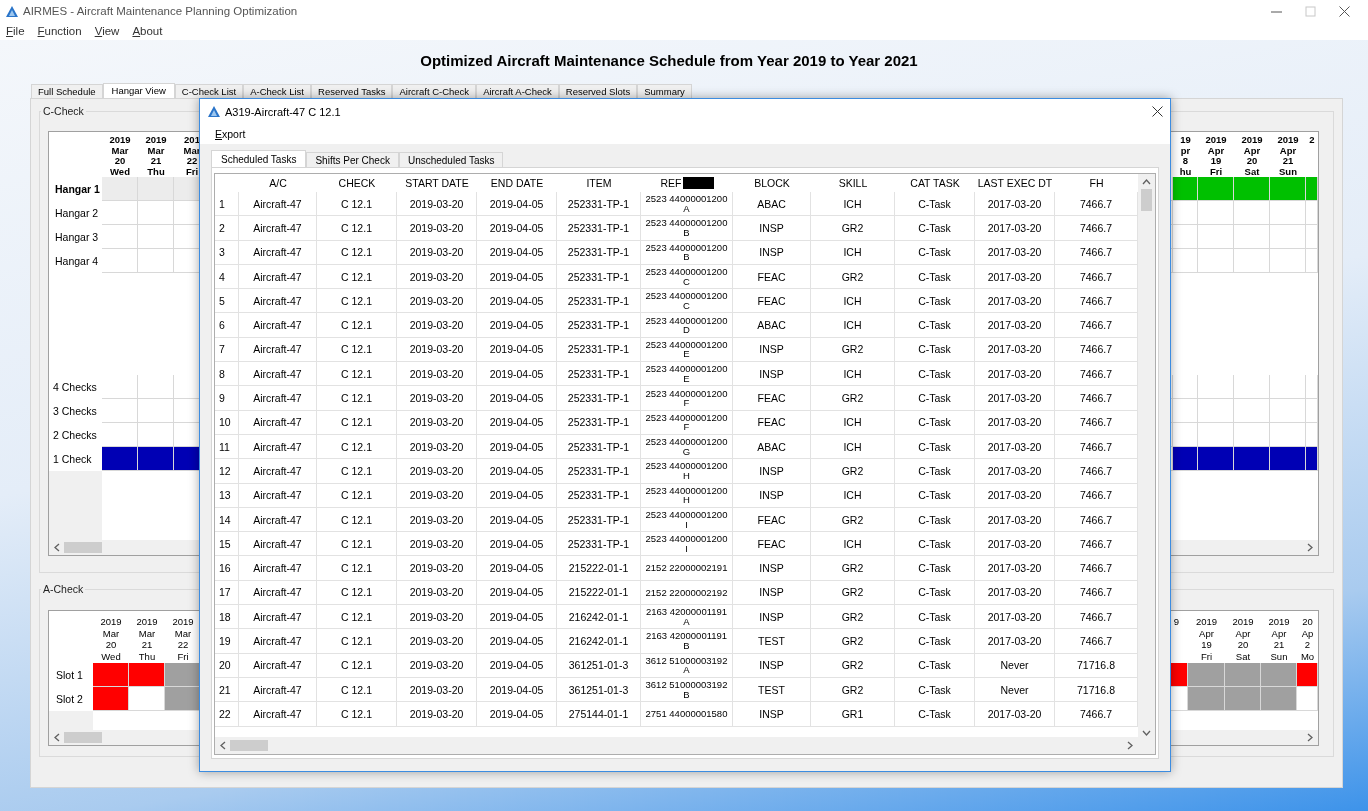  What do you see at coordinates (67, 91) in the screenshot?
I see `tab: Full Schedule` at bounding box center [67, 91].